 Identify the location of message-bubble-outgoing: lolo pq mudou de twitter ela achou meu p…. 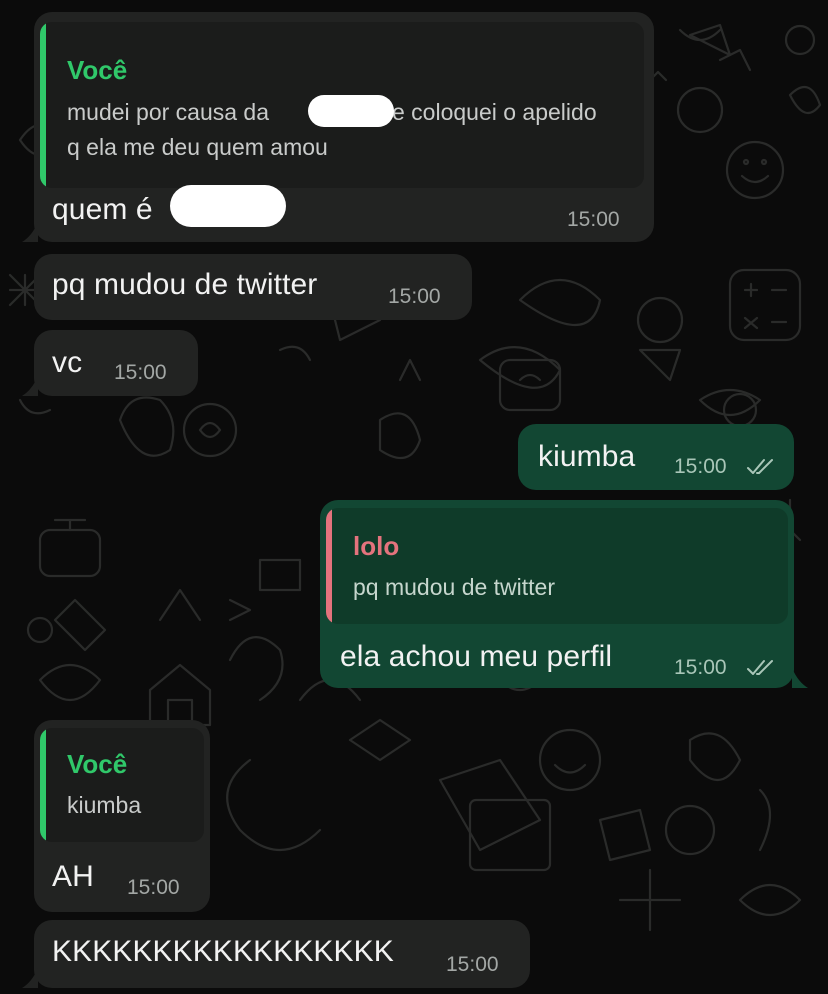
(557, 594).